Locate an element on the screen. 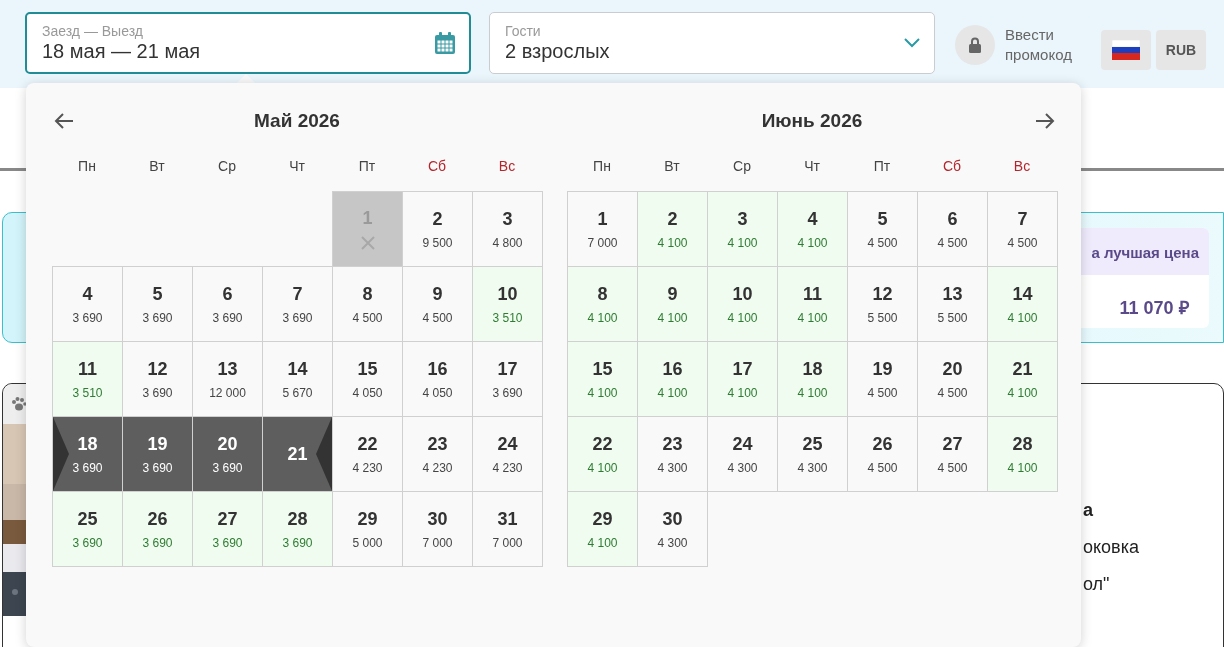  calendar-day: 2 4 100 is located at coordinates (672, 229).